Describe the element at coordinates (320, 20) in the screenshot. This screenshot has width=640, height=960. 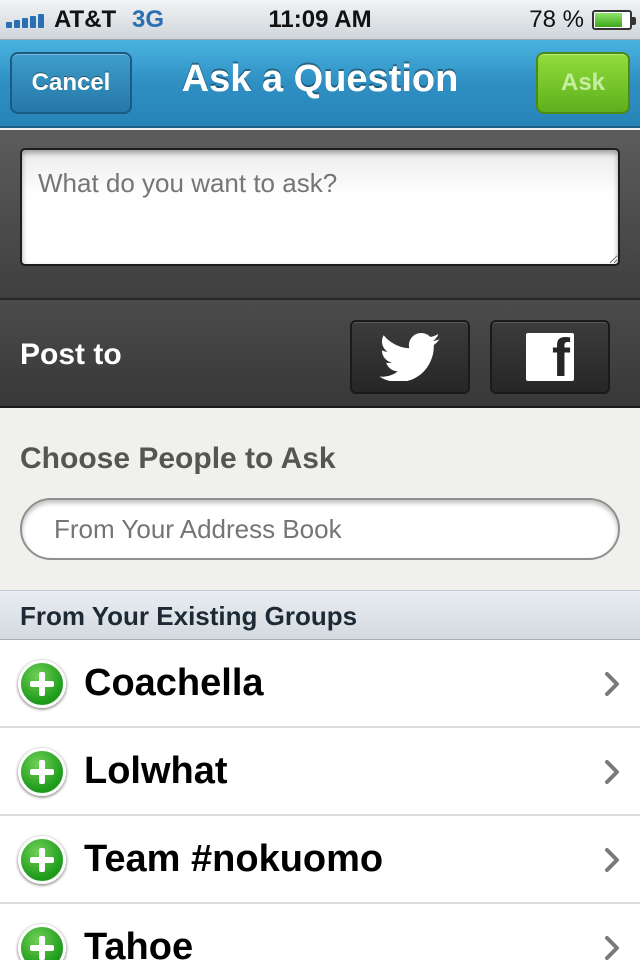
I see `status-bar: AT&T 3G 11:09 AM 78 %` at that location.